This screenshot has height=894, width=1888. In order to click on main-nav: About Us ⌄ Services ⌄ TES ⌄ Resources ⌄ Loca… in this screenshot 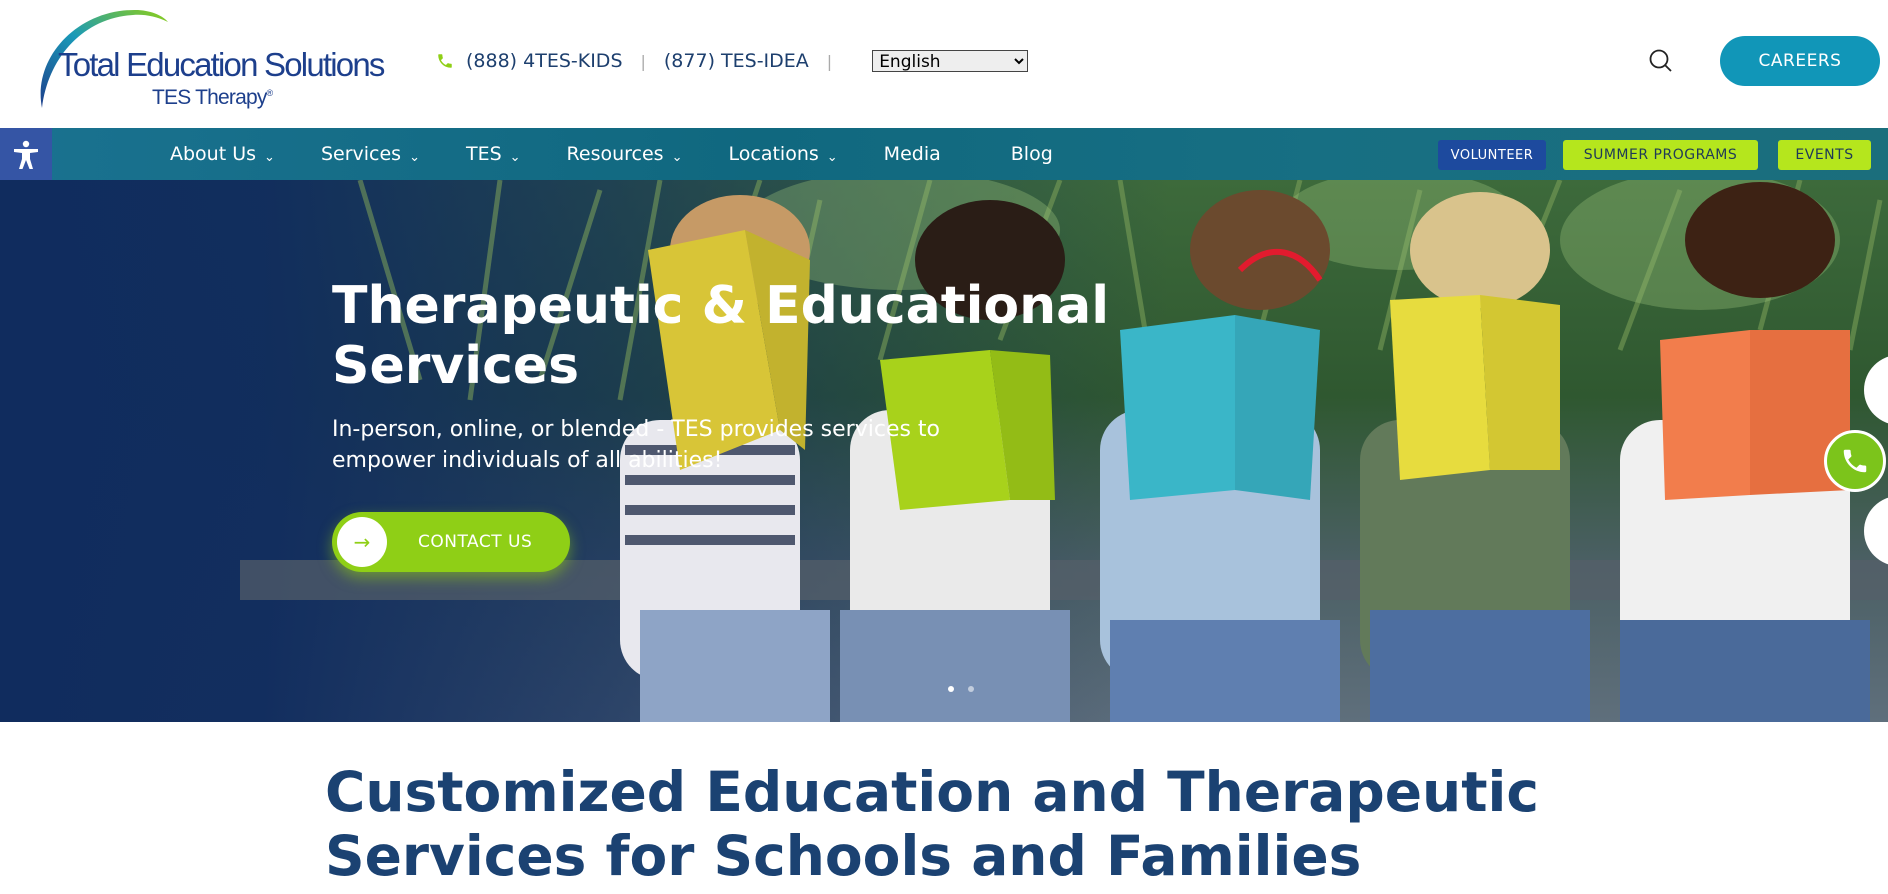, I will do `click(944, 155)`.